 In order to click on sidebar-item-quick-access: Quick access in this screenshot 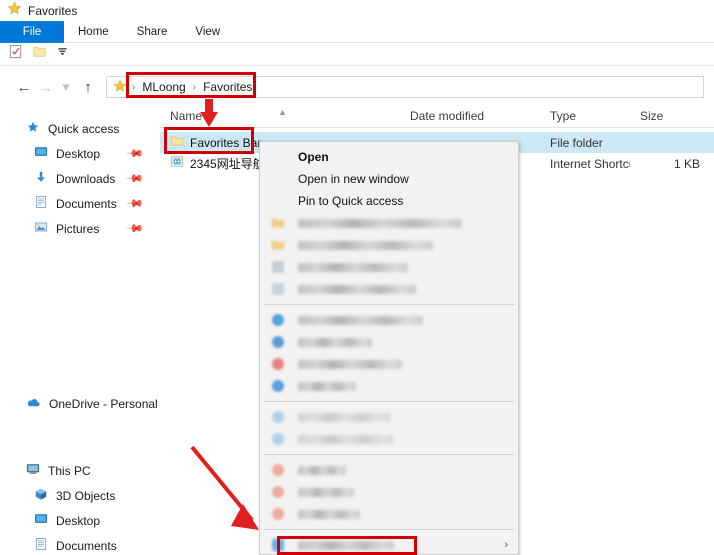, I will do `click(80, 128)`.